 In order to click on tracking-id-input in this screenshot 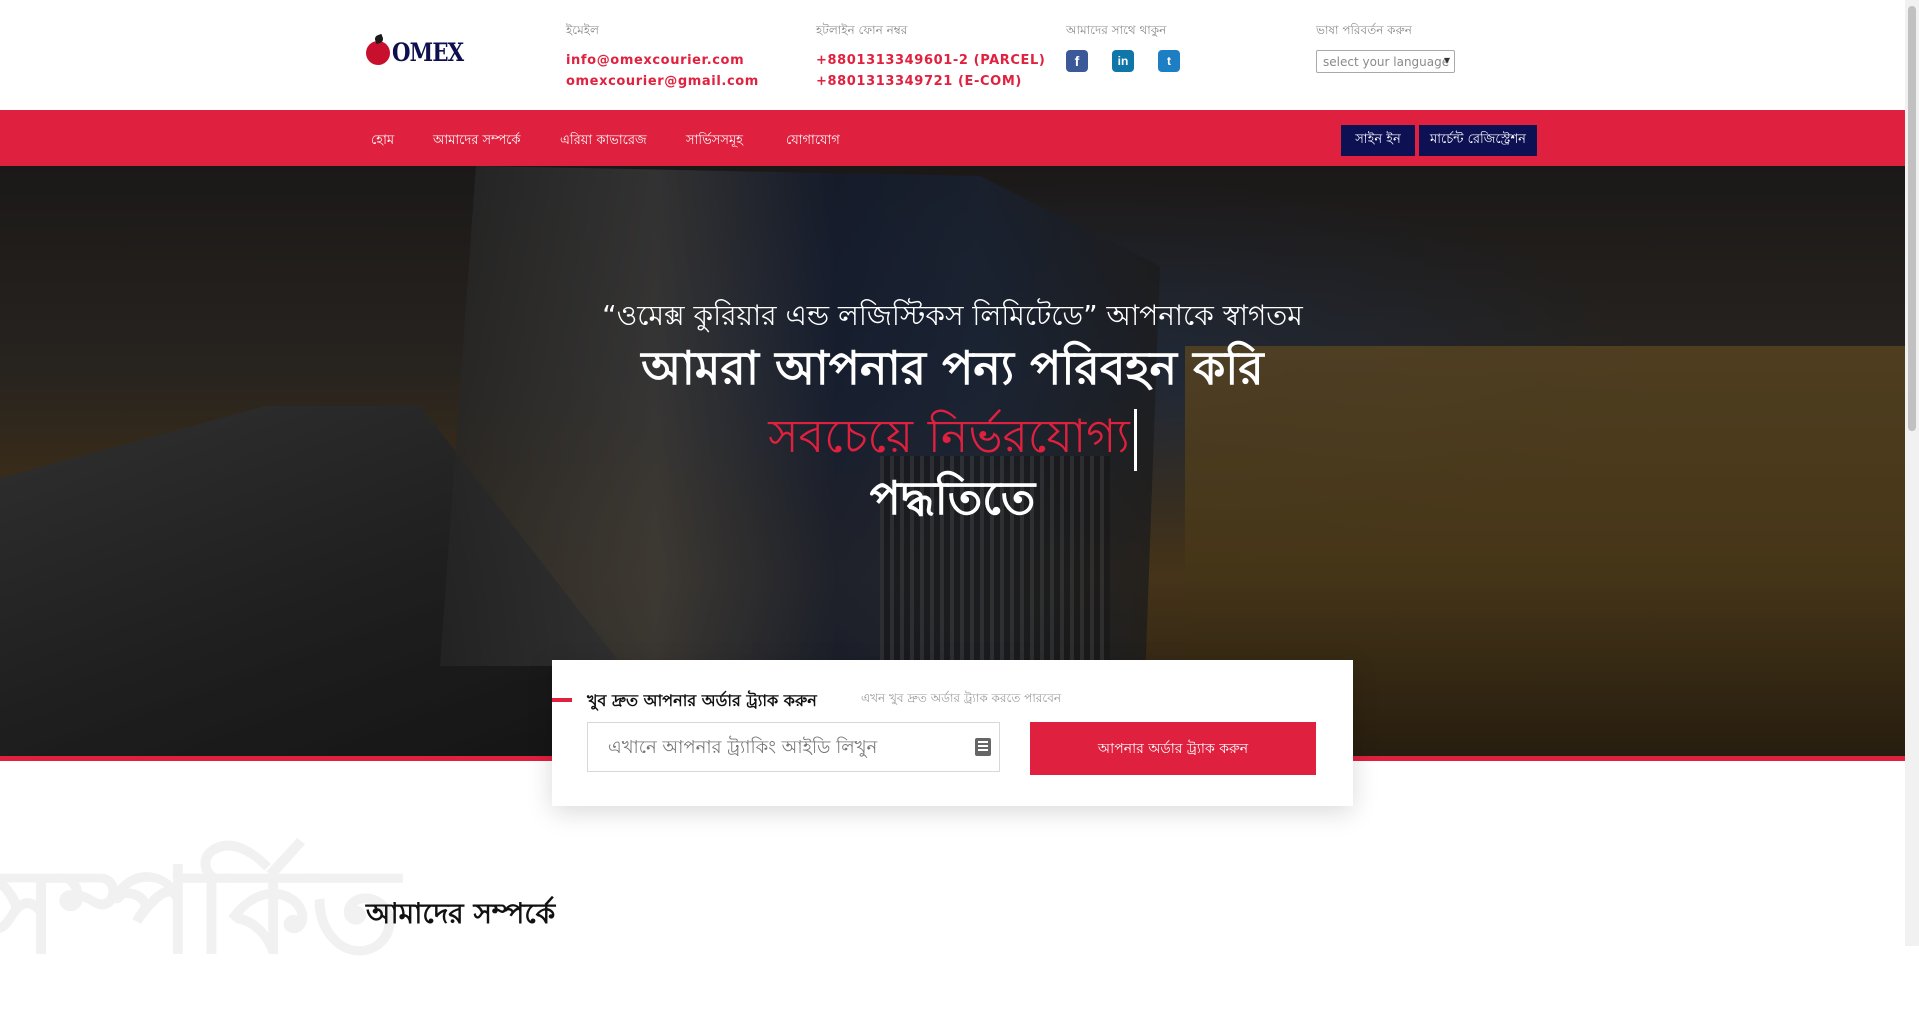, I will do `click(779, 747)`.